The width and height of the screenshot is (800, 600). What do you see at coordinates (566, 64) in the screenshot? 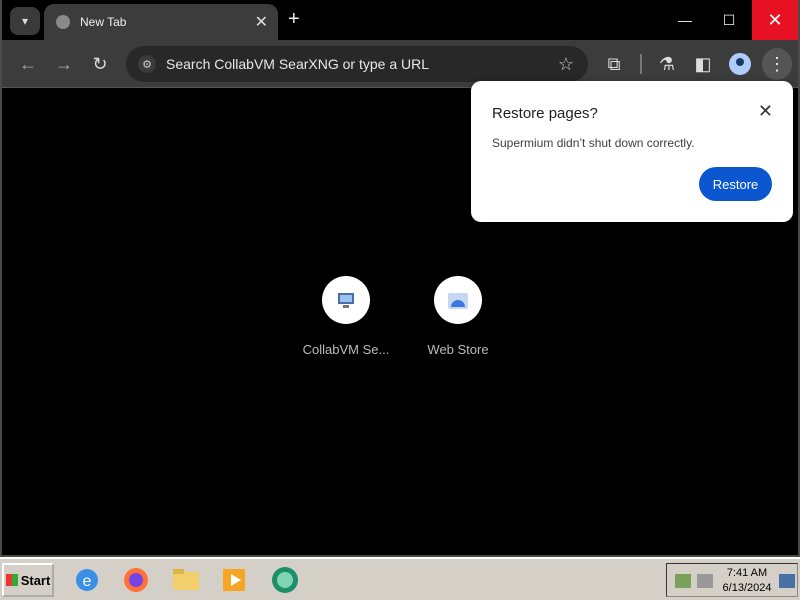
I see `bookmark-star-icon: ☆` at bounding box center [566, 64].